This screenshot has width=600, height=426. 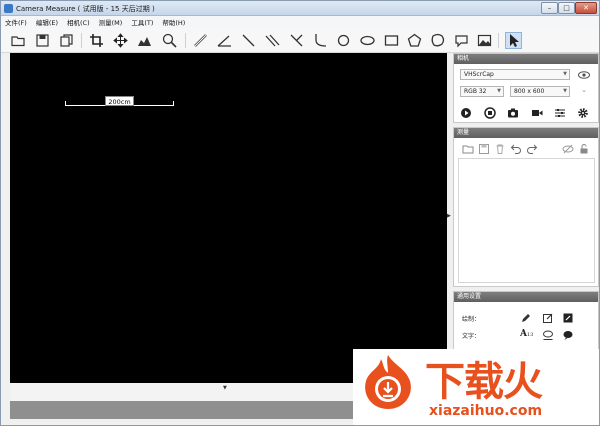 I want to click on video-icon, so click(x=537, y=113).